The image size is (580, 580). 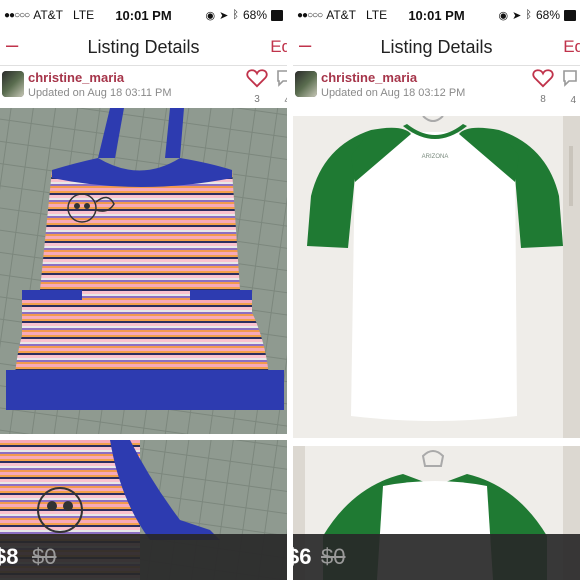 I want to click on like-button: 3, so click(x=257, y=86).